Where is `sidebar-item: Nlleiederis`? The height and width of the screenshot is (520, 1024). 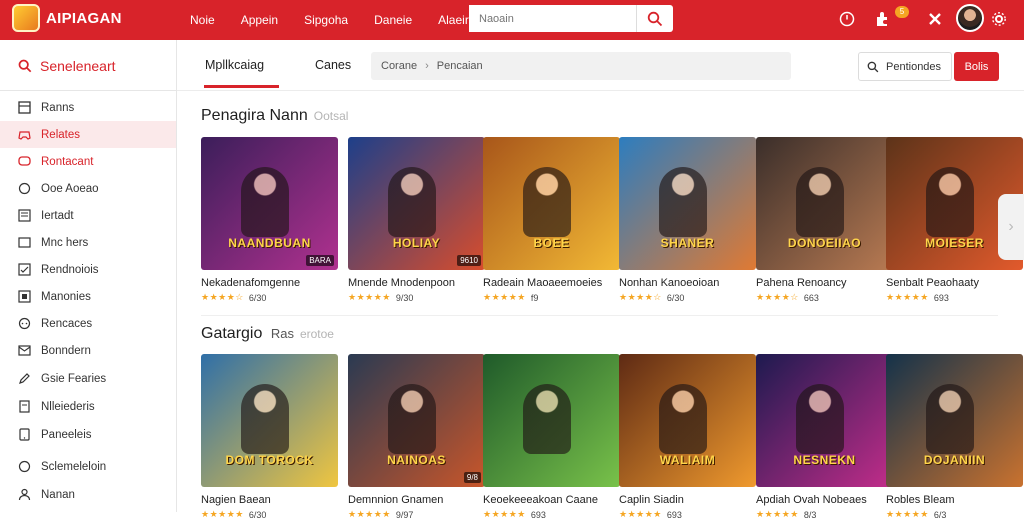 sidebar-item: Nlleiederis is located at coordinates (88, 406).